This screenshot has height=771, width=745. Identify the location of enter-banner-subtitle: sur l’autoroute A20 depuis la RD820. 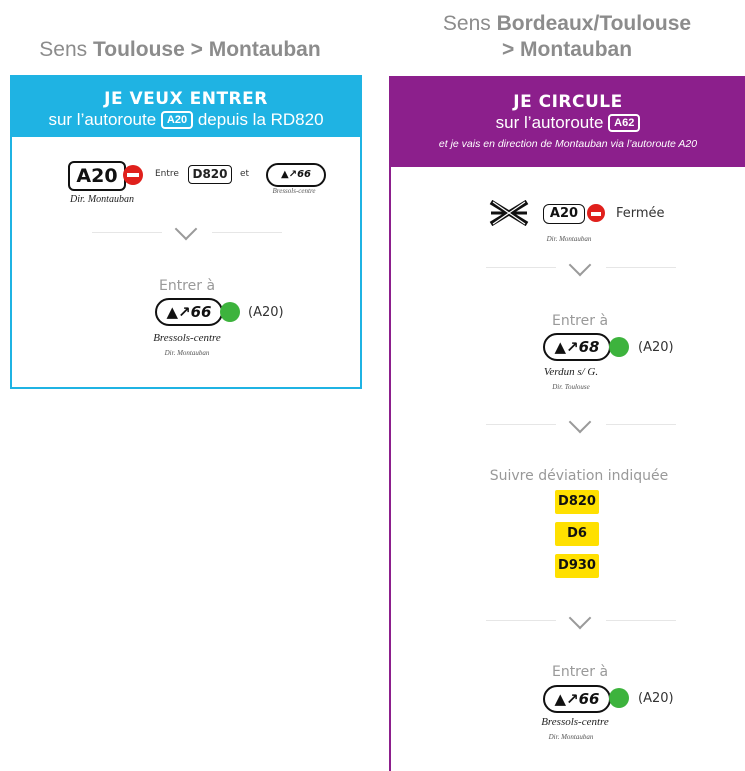
(186, 119).